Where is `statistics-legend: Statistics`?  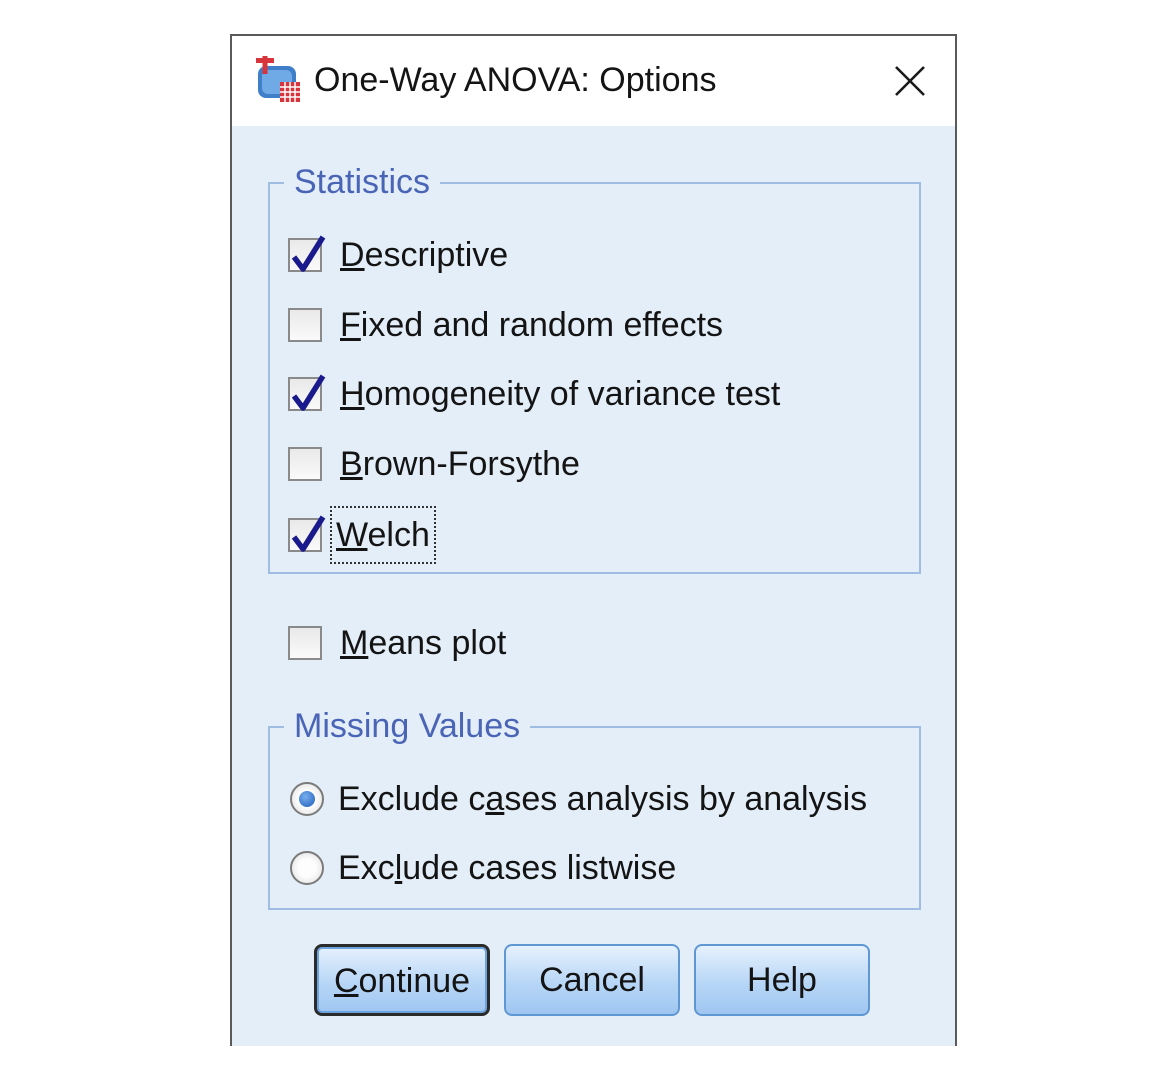 statistics-legend: Statistics is located at coordinates (362, 182).